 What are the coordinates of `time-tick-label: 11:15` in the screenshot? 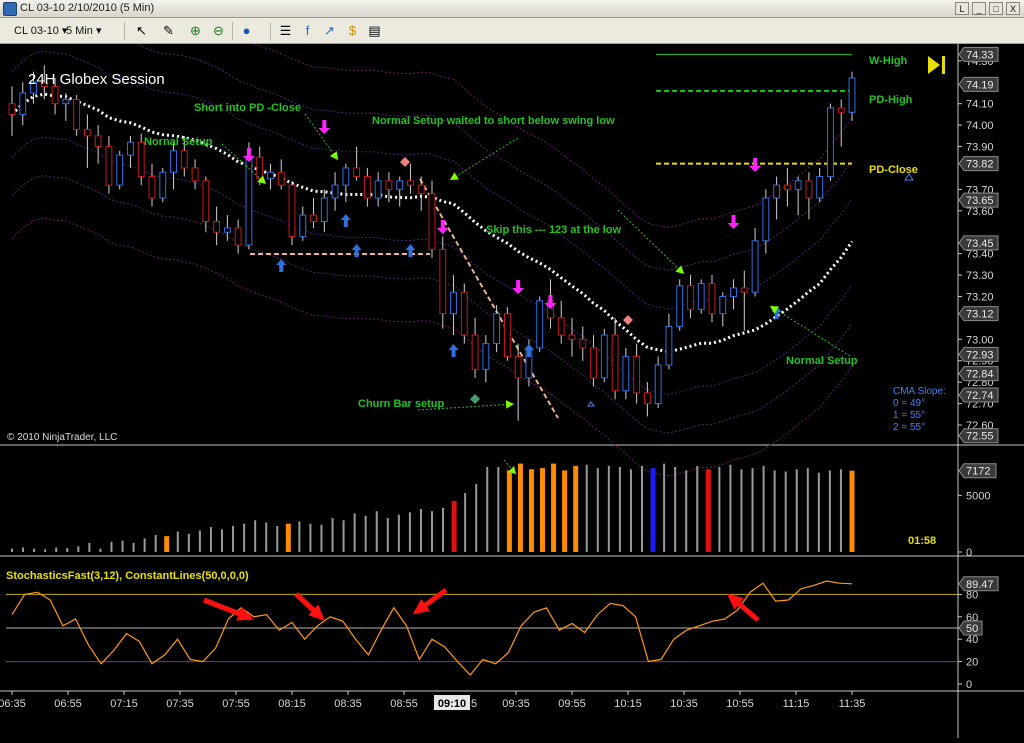 It's located at (796, 704).